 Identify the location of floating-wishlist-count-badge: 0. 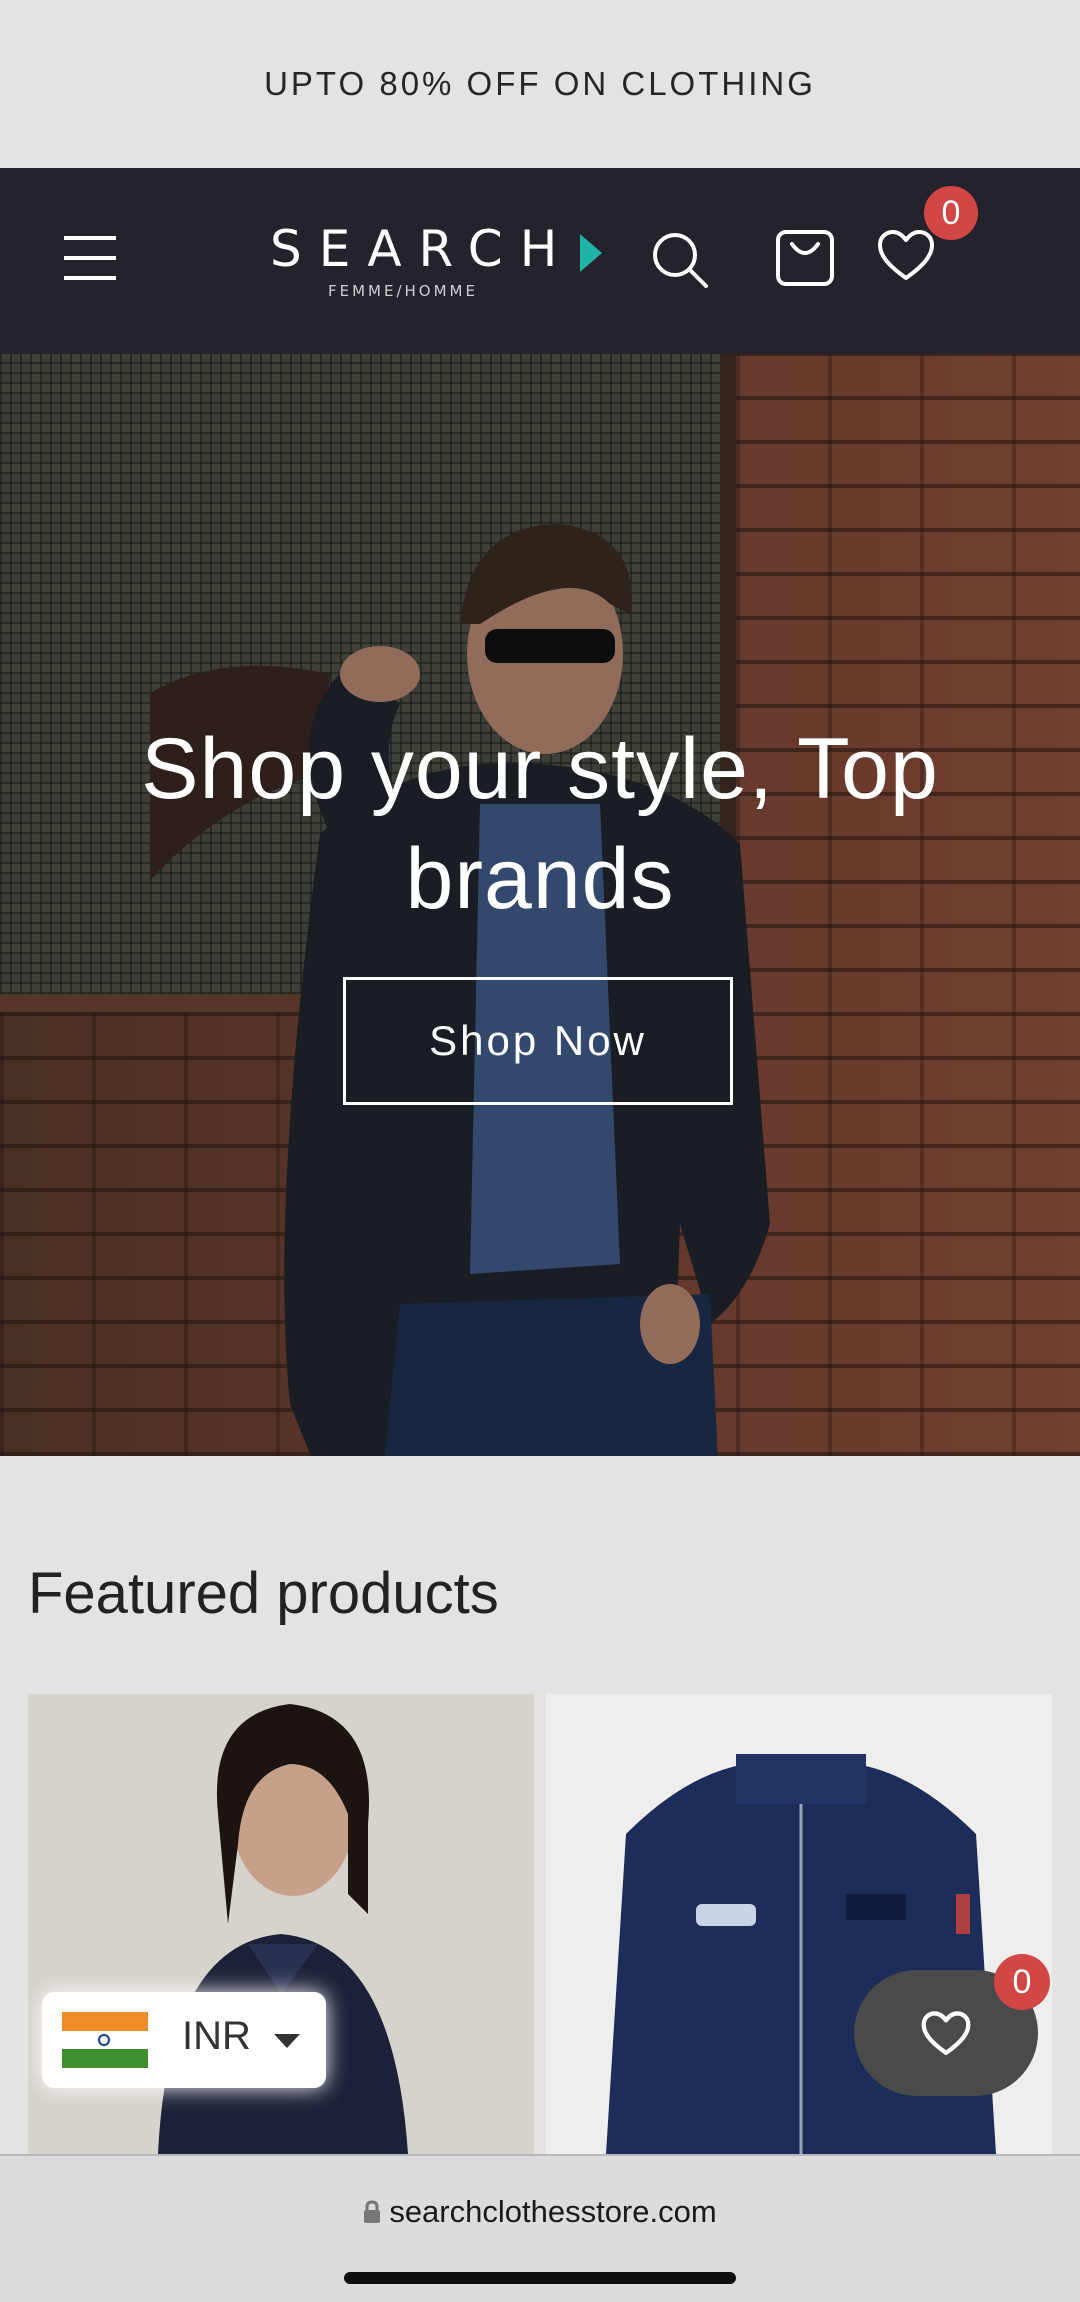
(1022, 1982).